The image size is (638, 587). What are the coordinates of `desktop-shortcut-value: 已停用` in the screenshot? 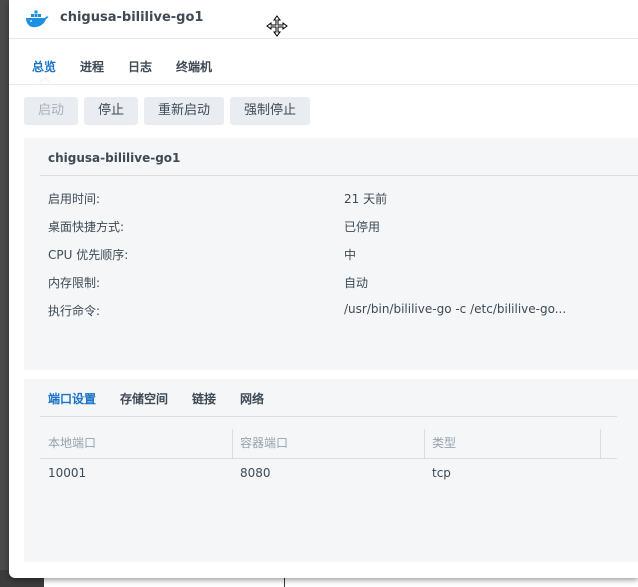 It's located at (362, 227).